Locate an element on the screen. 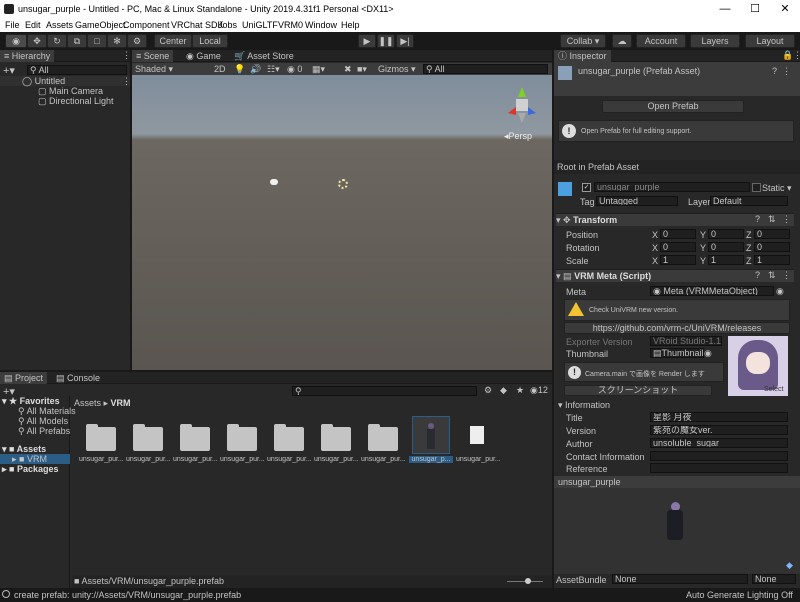  file-icon is located at coordinates (477, 435).